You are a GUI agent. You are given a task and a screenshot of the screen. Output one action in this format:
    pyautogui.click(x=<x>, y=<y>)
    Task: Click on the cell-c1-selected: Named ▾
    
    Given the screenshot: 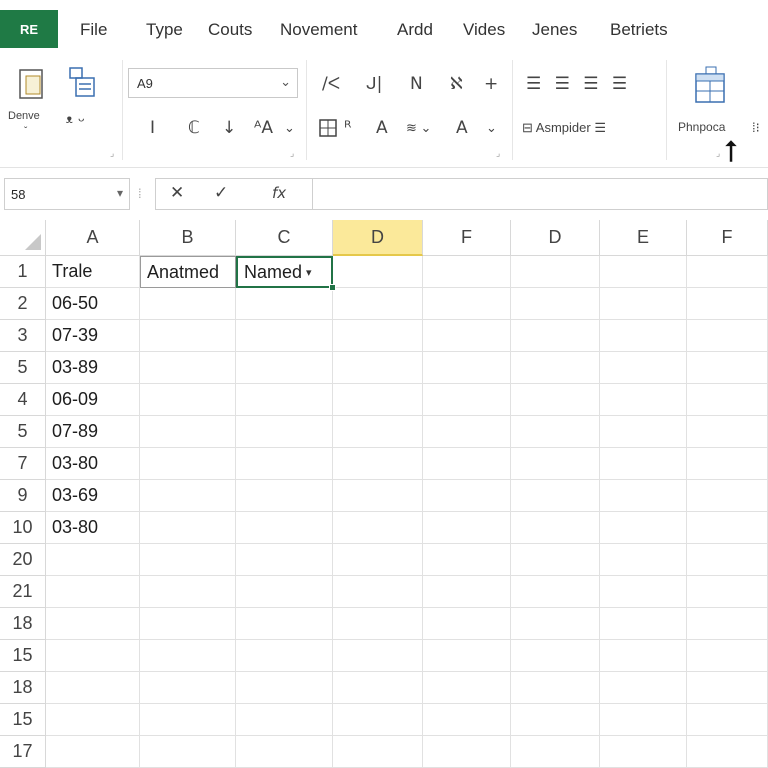 What is the action you would take?
    pyautogui.click(x=284, y=272)
    